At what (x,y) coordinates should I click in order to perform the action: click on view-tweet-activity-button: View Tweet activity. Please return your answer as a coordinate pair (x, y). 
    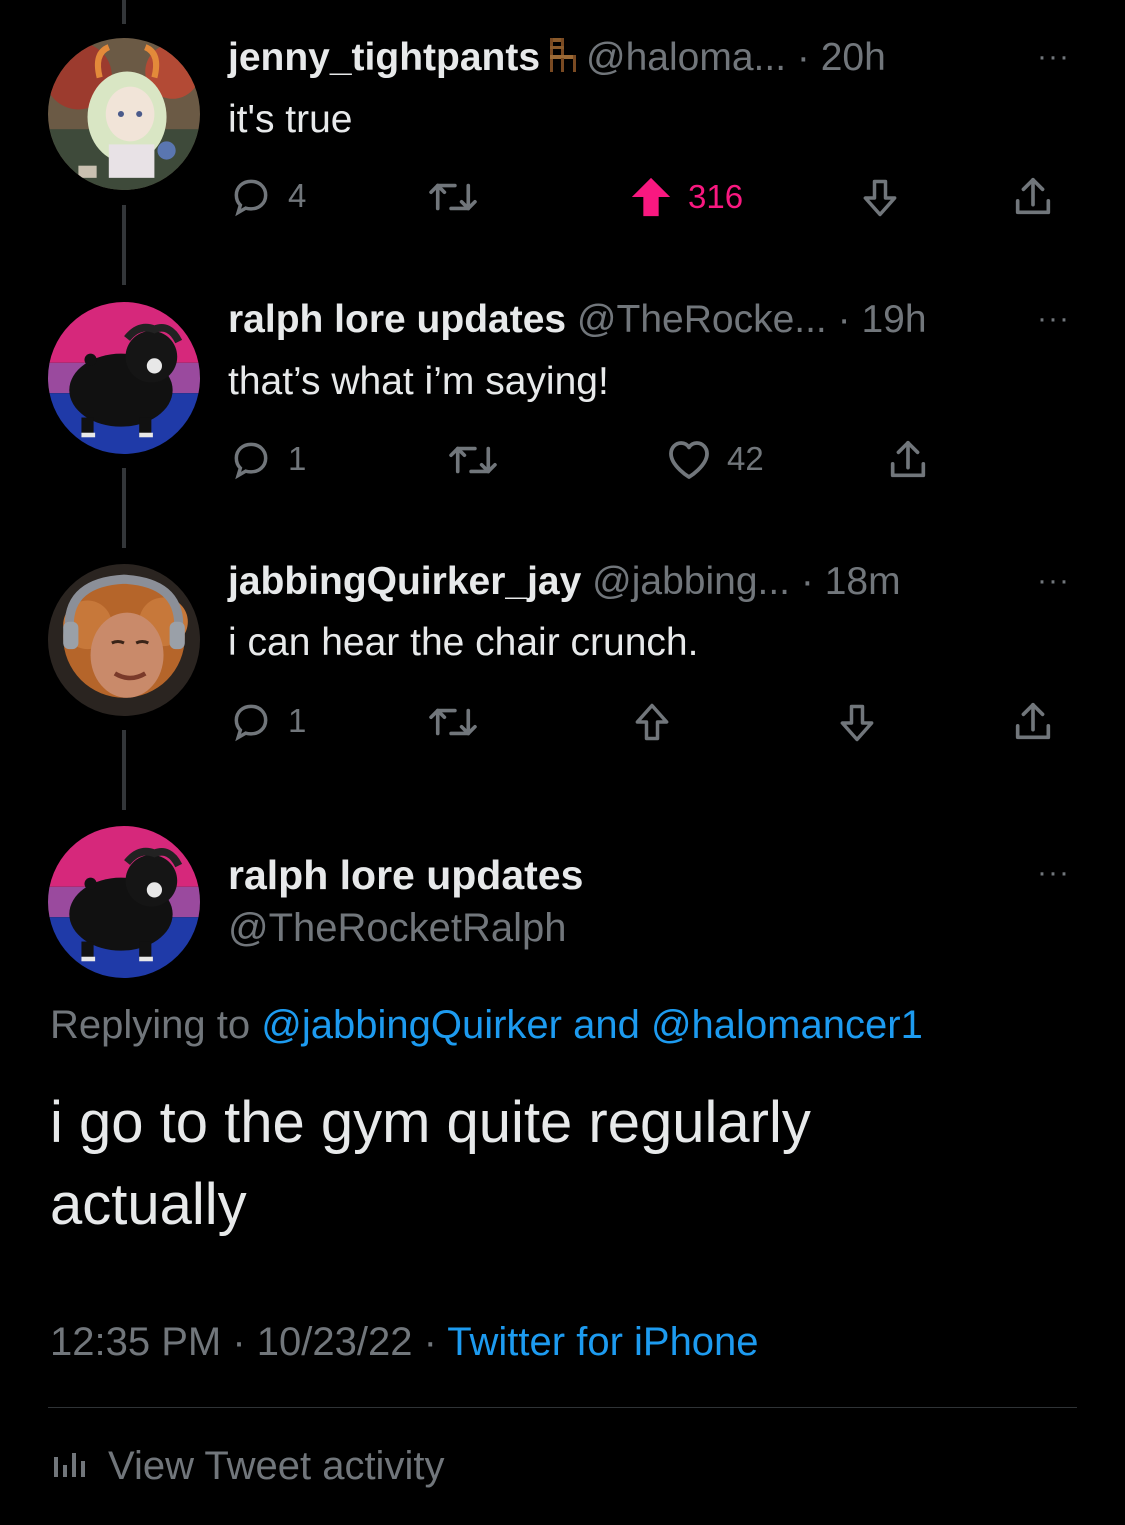
    Looking at the image, I should click on (248, 1466).